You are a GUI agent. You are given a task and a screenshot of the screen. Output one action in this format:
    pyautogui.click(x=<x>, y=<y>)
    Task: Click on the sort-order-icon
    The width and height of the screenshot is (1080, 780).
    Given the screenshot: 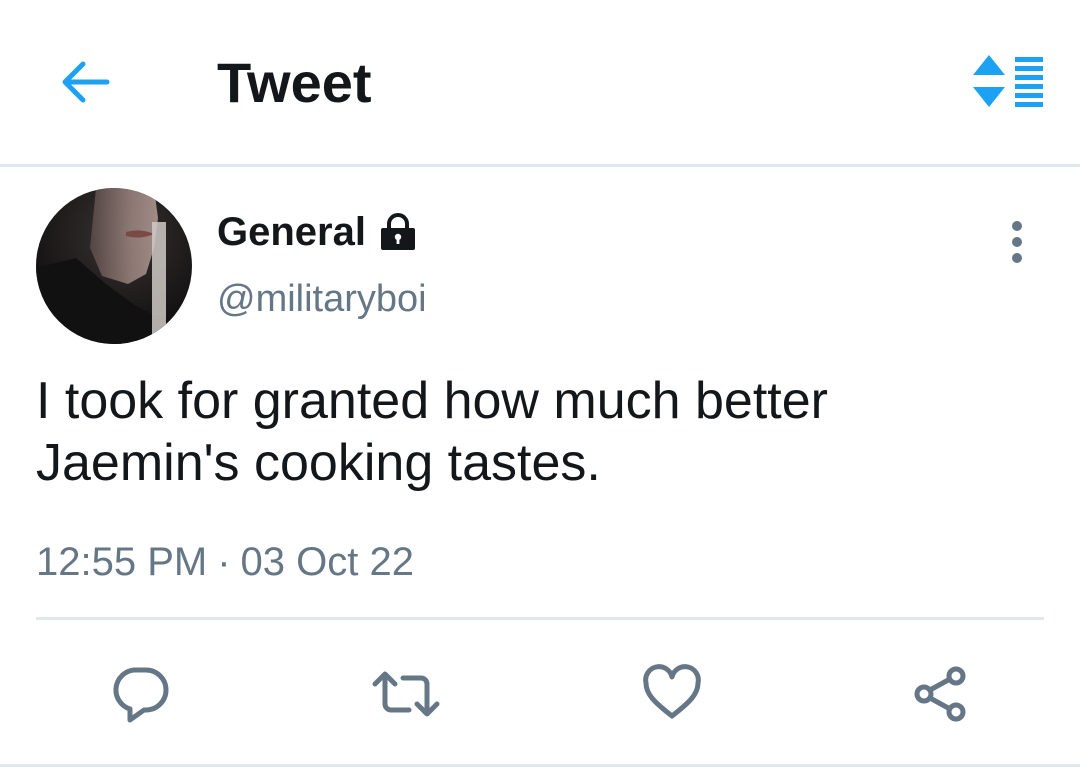 What is the action you would take?
    pyautogui.click(x=1008, y=81)
    